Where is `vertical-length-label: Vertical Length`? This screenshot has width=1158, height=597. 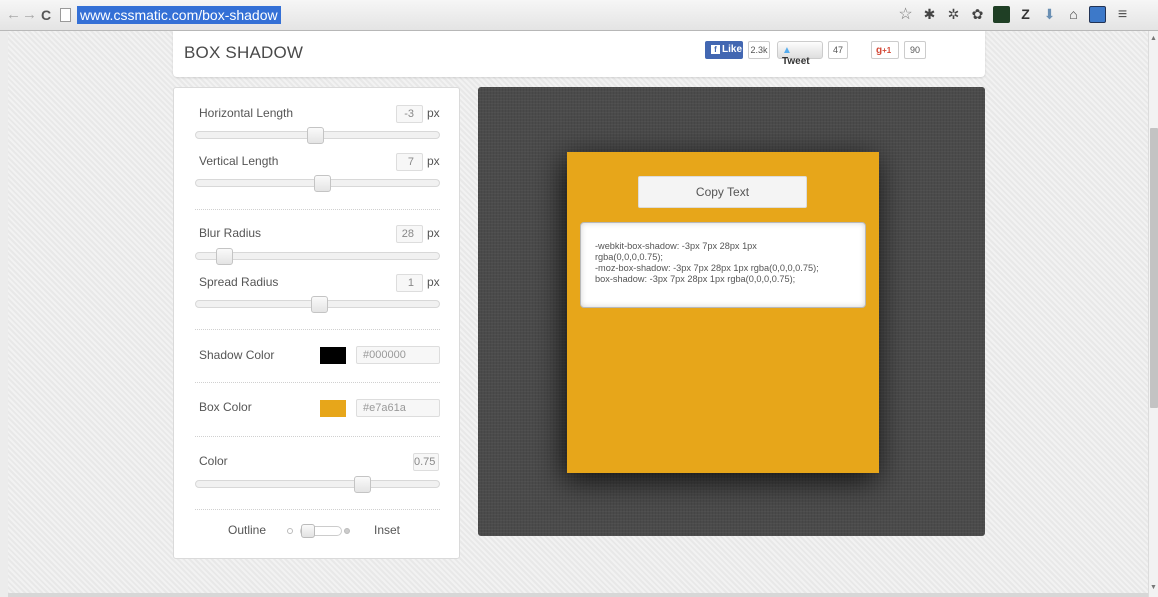 vertical-length-label: Vertical Length is located at coordinates (239, 161).